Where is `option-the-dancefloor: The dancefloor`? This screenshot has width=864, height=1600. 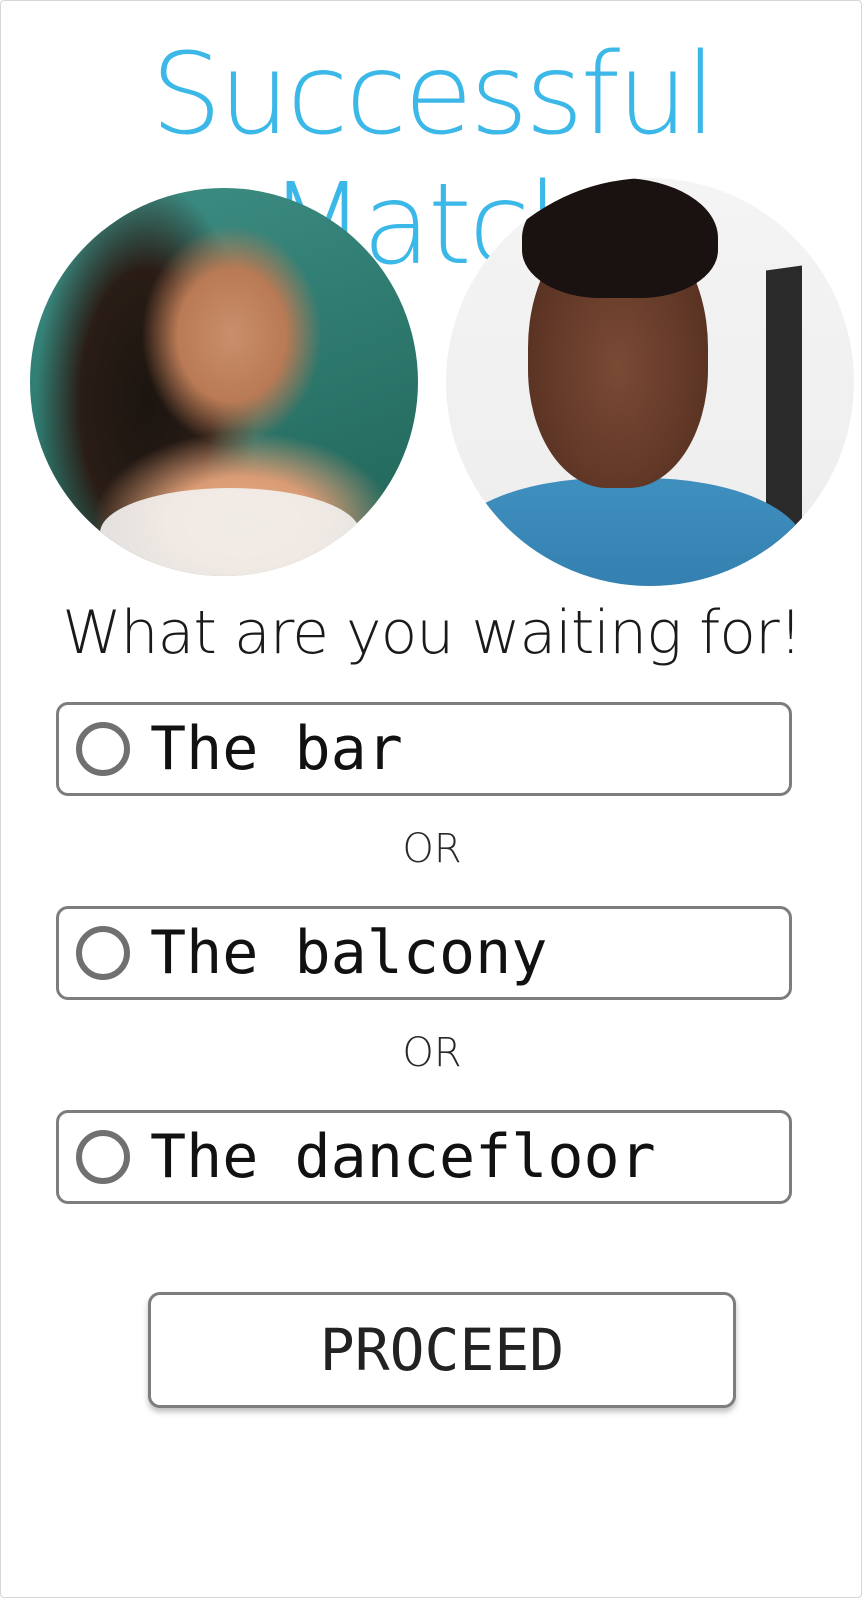 option-the-dancefloor: The dancefloor is located at coordinates (424, 1157).